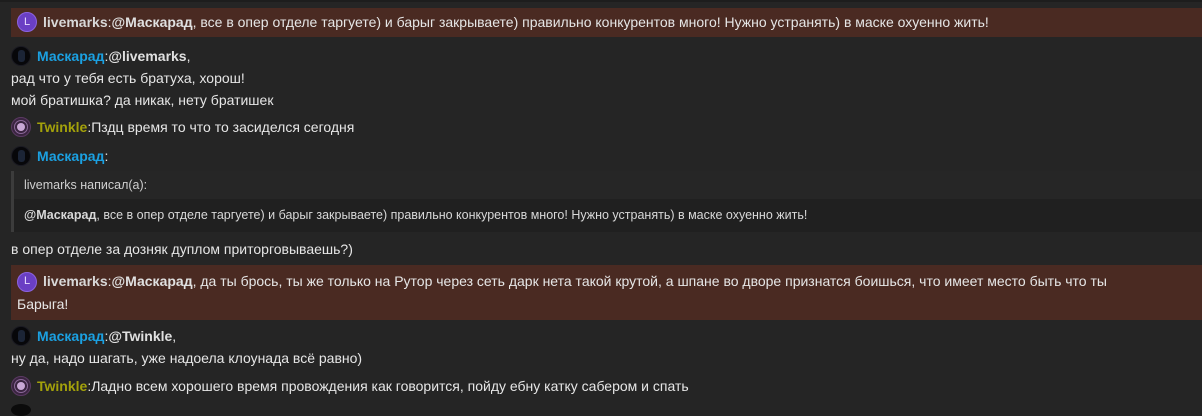 This screenshot has width=1202, height=416. I want to click on chat-message: Маскарад:, so click(606, 156).